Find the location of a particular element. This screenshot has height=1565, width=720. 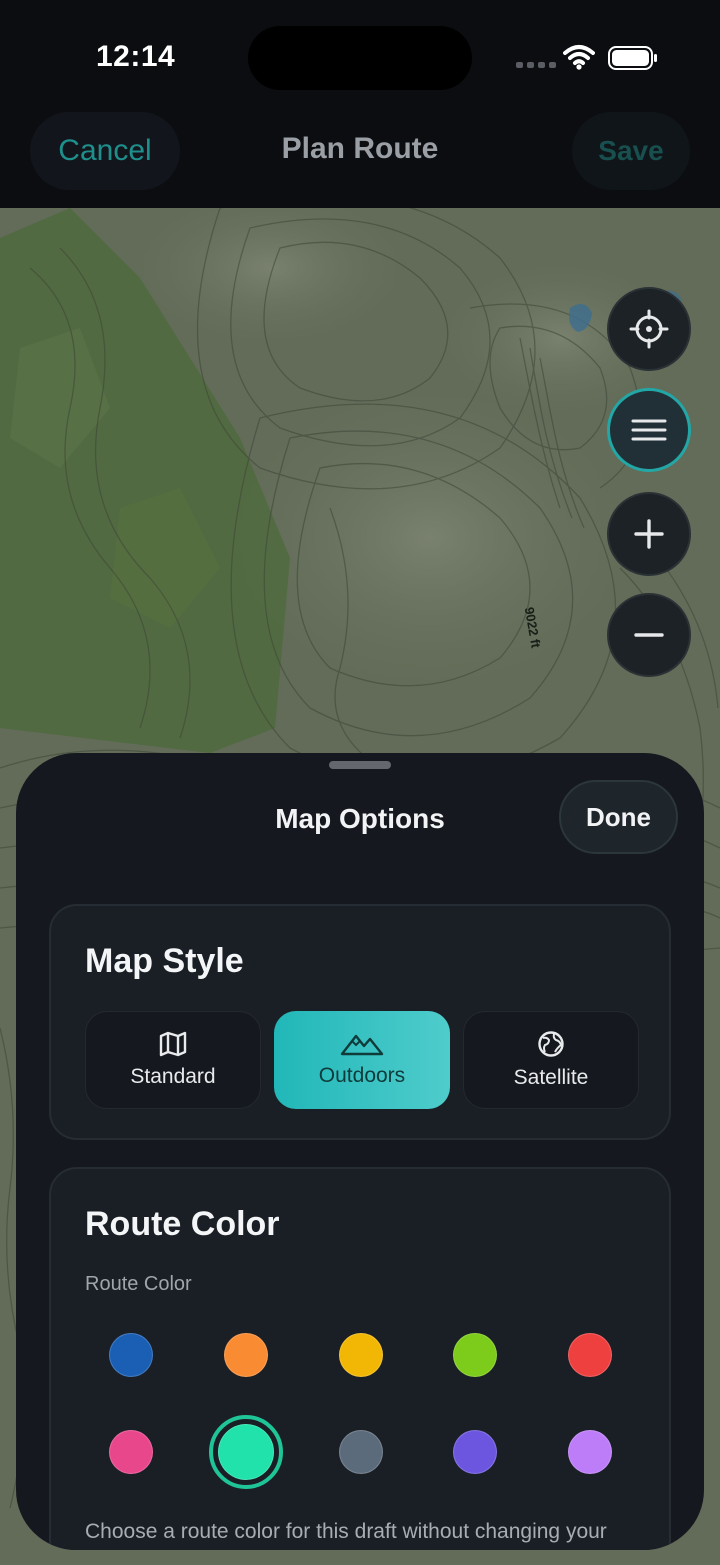

locate-icon is located at coordinates (649, 329).